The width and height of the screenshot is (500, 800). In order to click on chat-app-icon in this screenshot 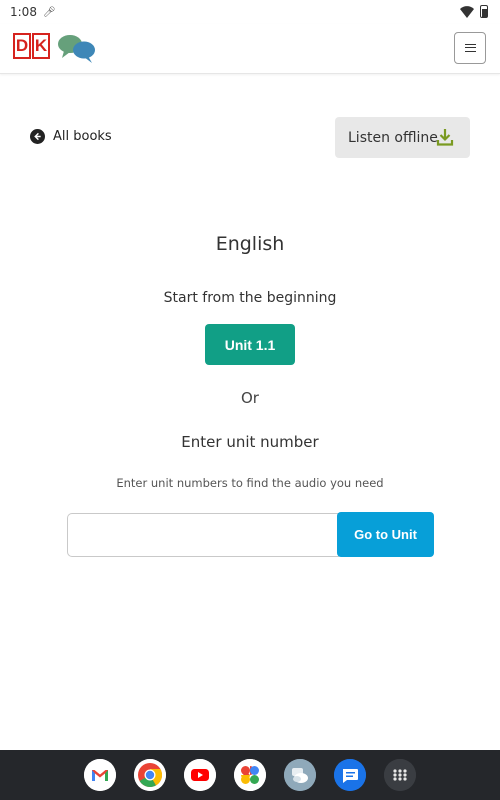, I will do `click(300, 775)`.